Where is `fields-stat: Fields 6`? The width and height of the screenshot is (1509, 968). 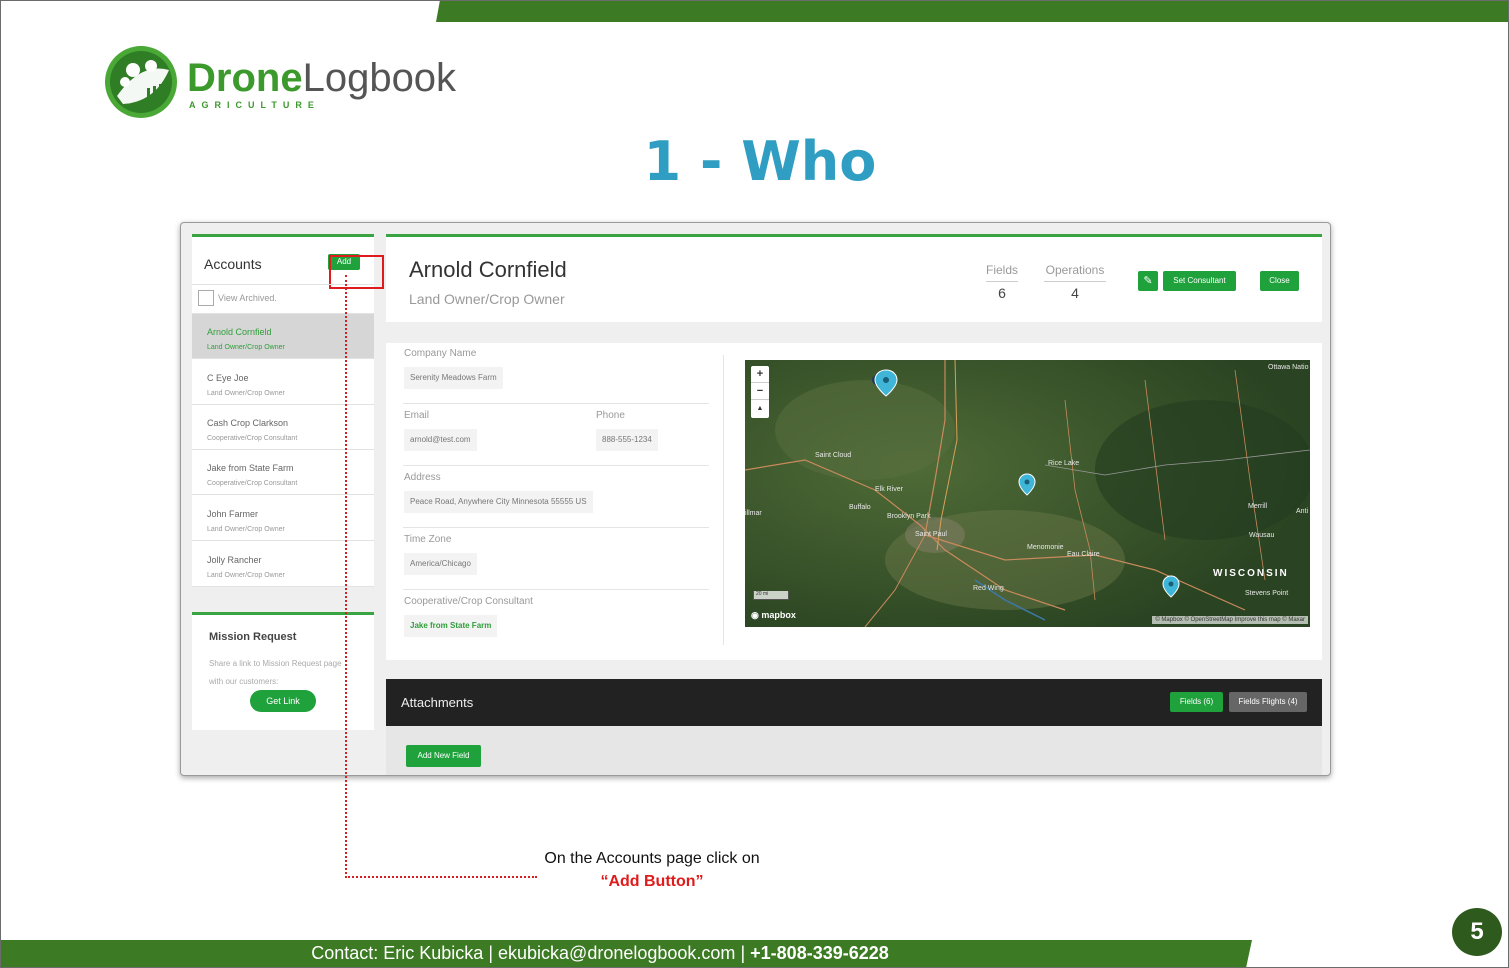 fields-stat: Fields 6 is located at coordinates (1002, 282).